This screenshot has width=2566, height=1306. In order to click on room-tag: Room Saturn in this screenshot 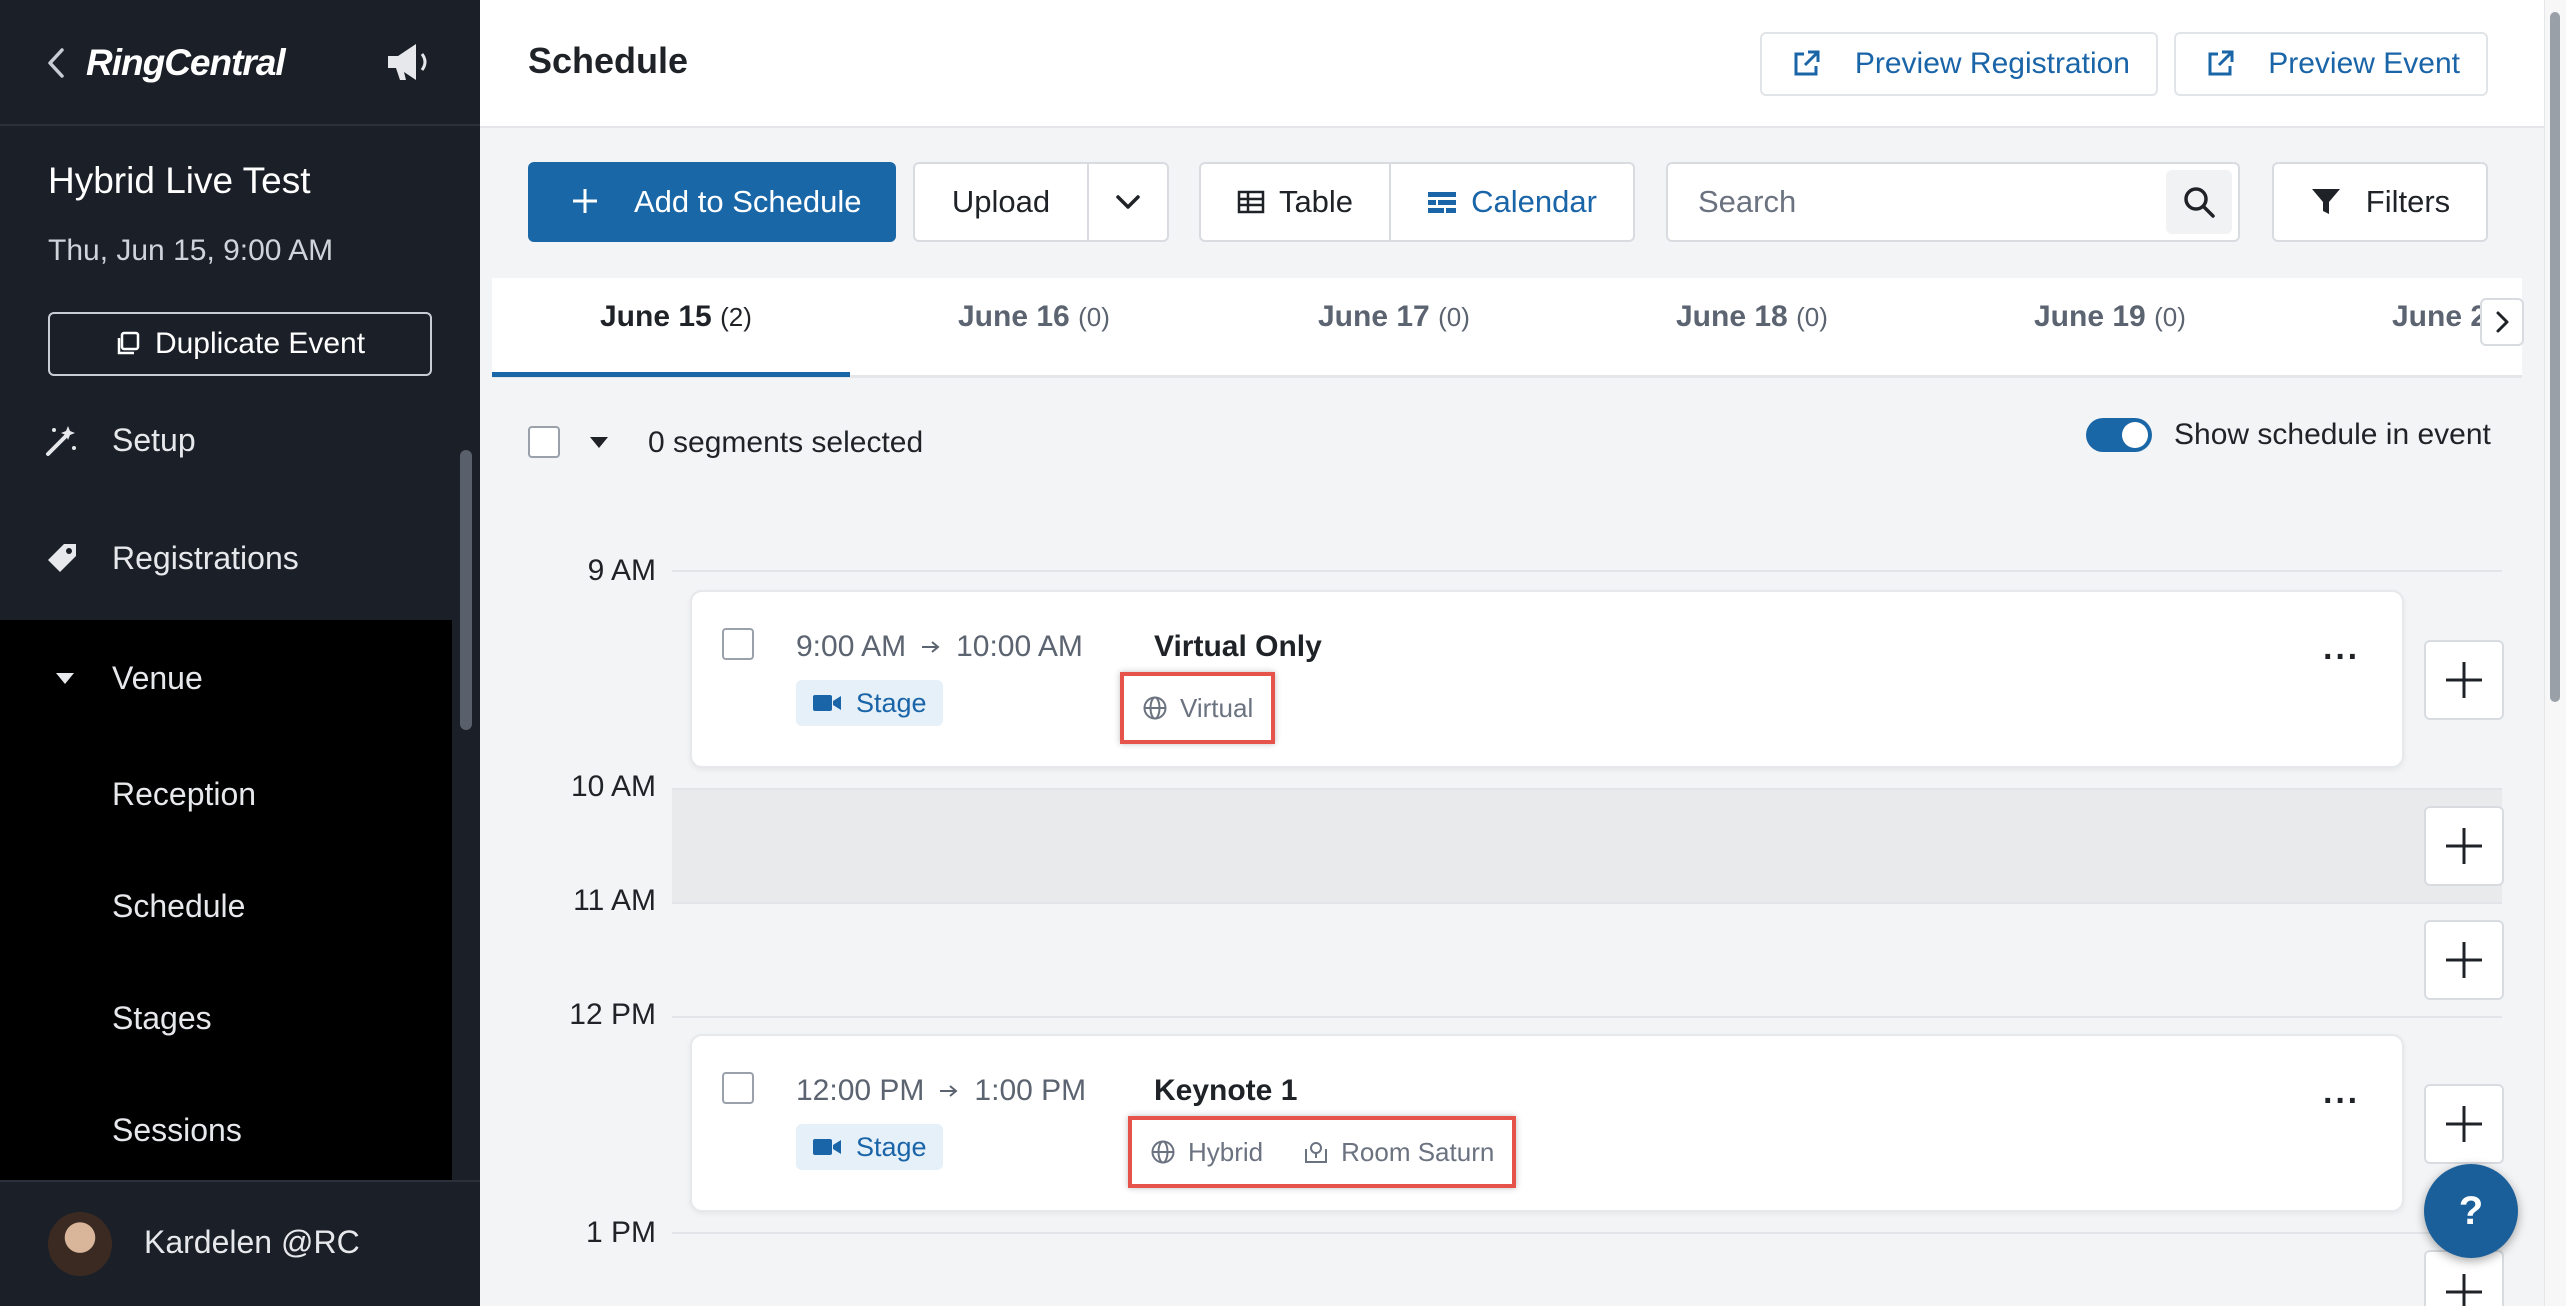, I will do `click(1398, 1152)`.